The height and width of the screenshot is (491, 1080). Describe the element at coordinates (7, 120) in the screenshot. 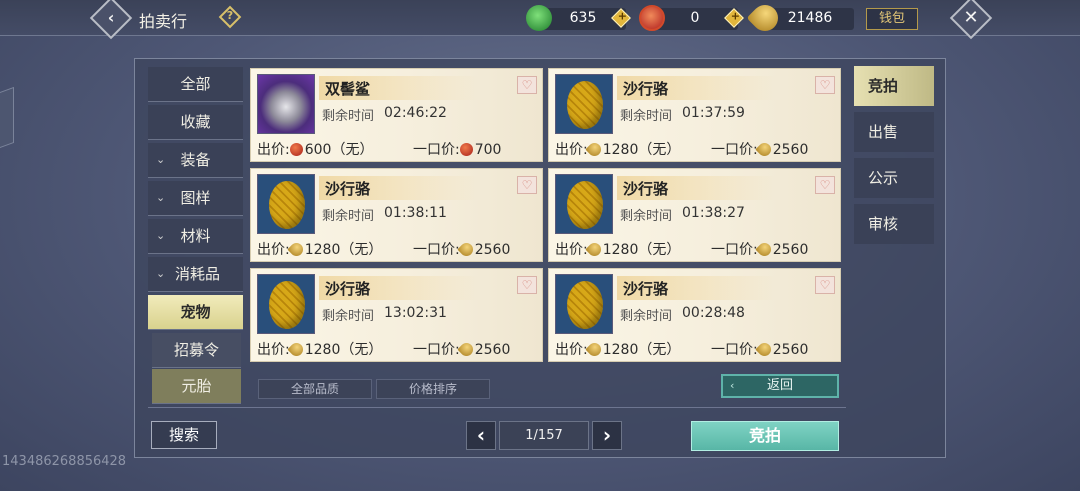

I see `side-decoration` at that location.